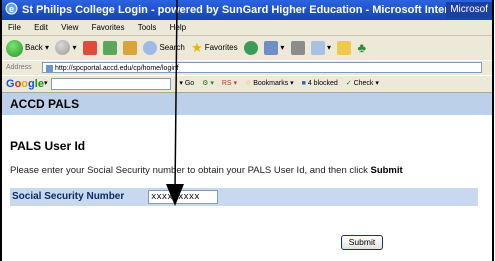  What do you see at coordinates (208, 83) in the screenshot?
I see `pagerank-icon: ⚙ ▾` at bounding box center [208, 83].